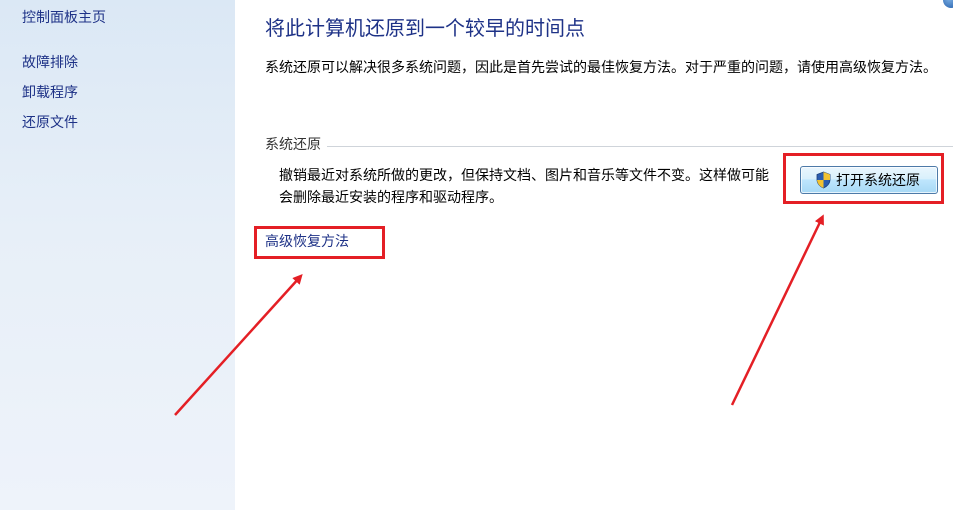 Image resolution: width=953 pixels, height=510 pixels. I want to click on sidebar-item-restore-files: 还原文件, so click(50, 122).